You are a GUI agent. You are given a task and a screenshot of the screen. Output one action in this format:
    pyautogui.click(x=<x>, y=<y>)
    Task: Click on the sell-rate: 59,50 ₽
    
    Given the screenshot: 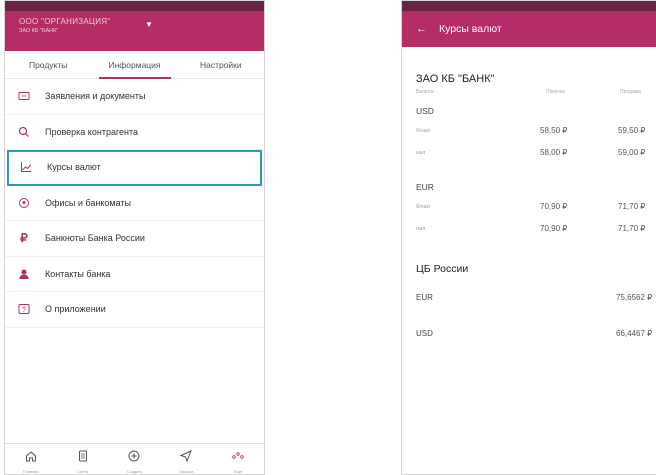 What is the action you would take?
    pyautogui.click(x=632, y=130)
    